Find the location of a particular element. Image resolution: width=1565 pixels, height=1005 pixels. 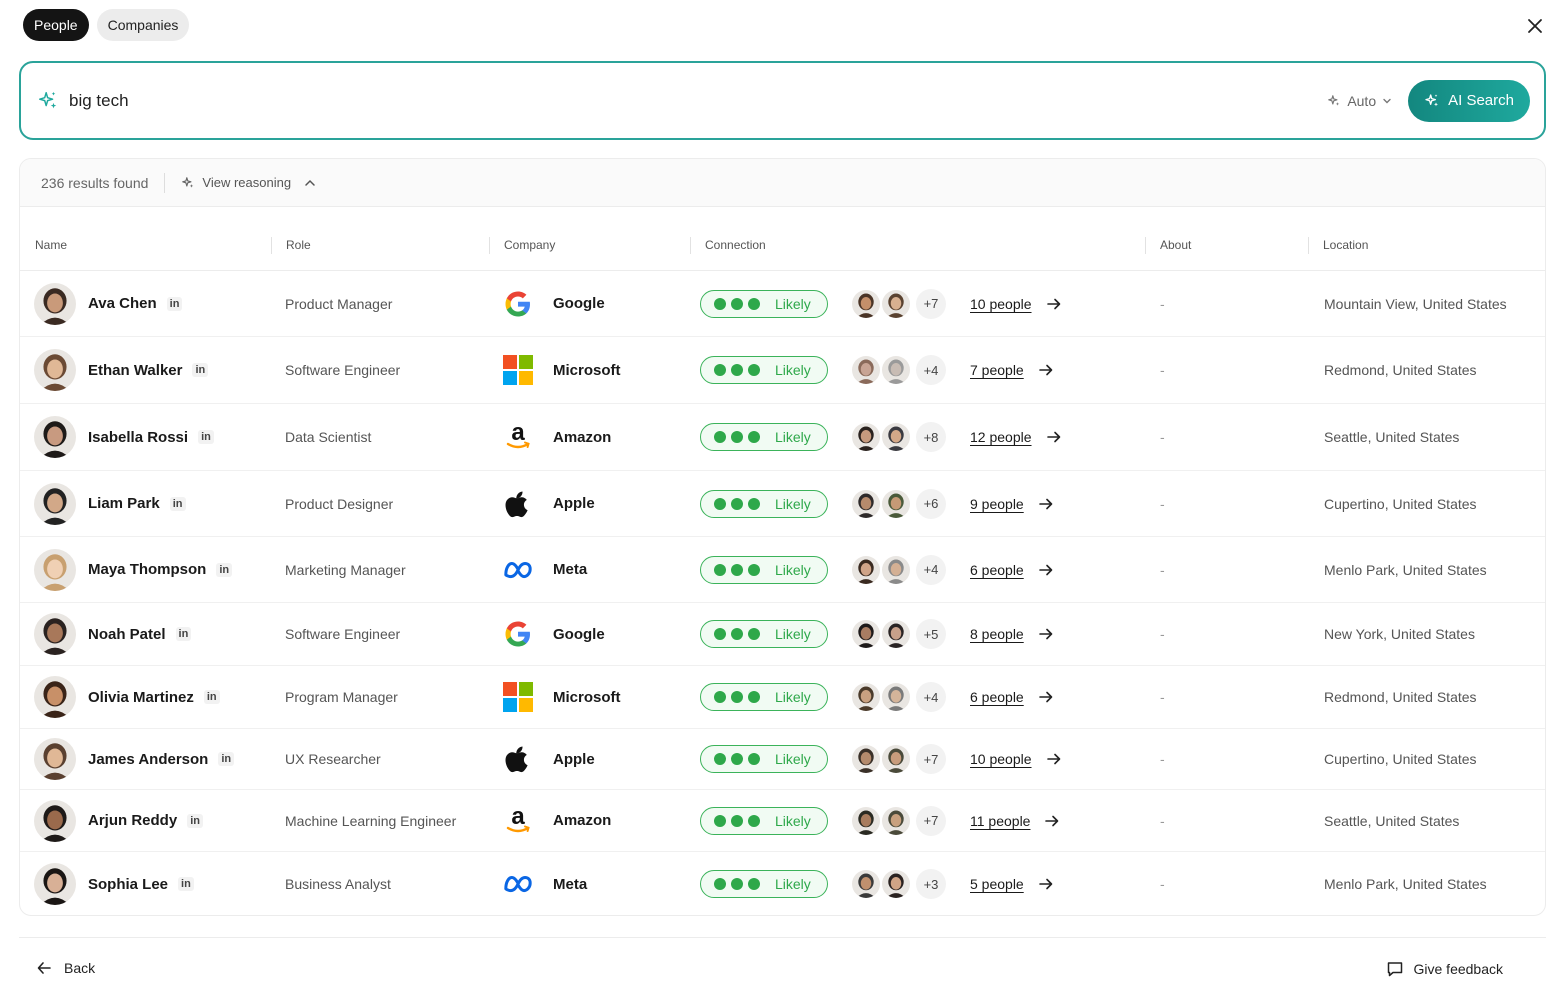

person-name: Liam Park is located at coordinates (124, 503).